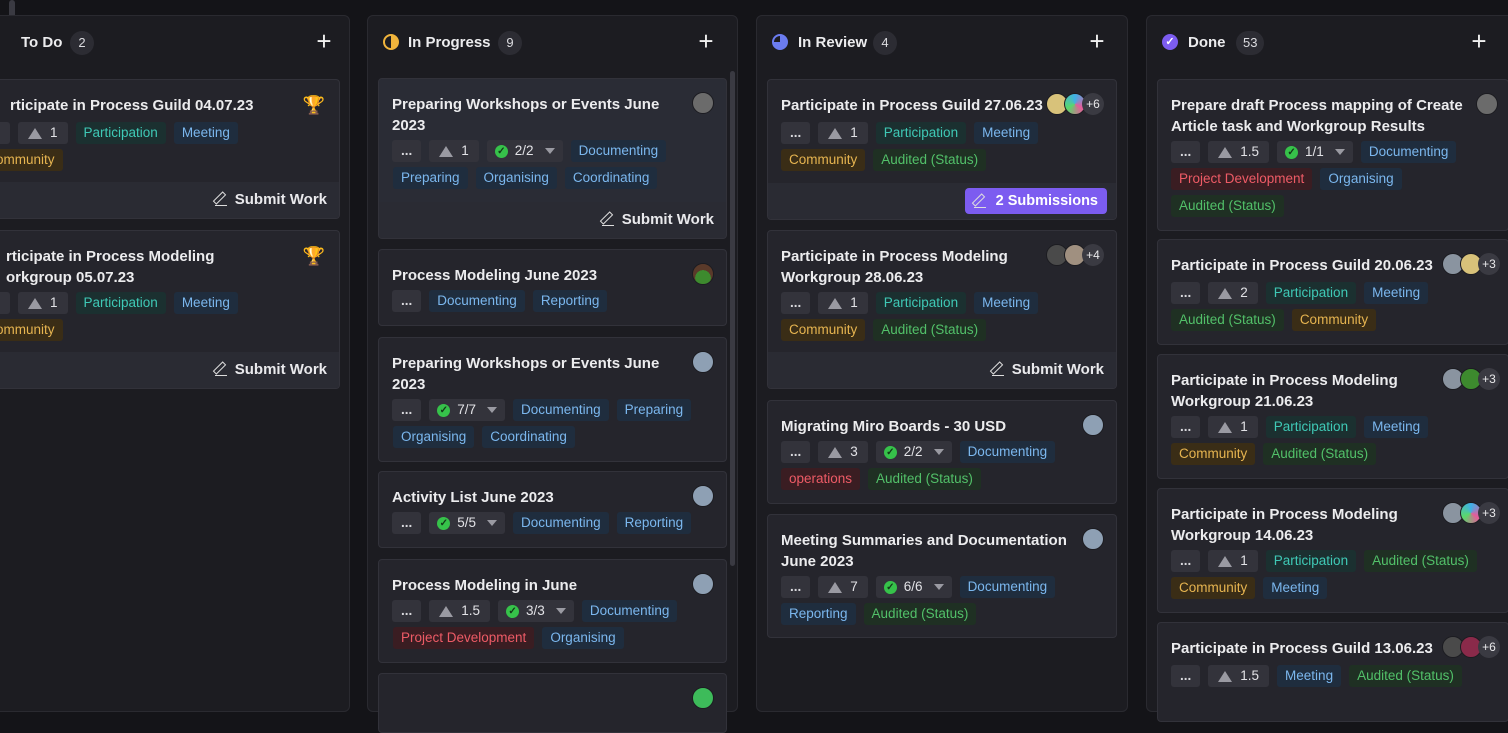  Describe the element at coordinates (1233, 293) in the screenshot. I see `points-badge: 2` at that location.